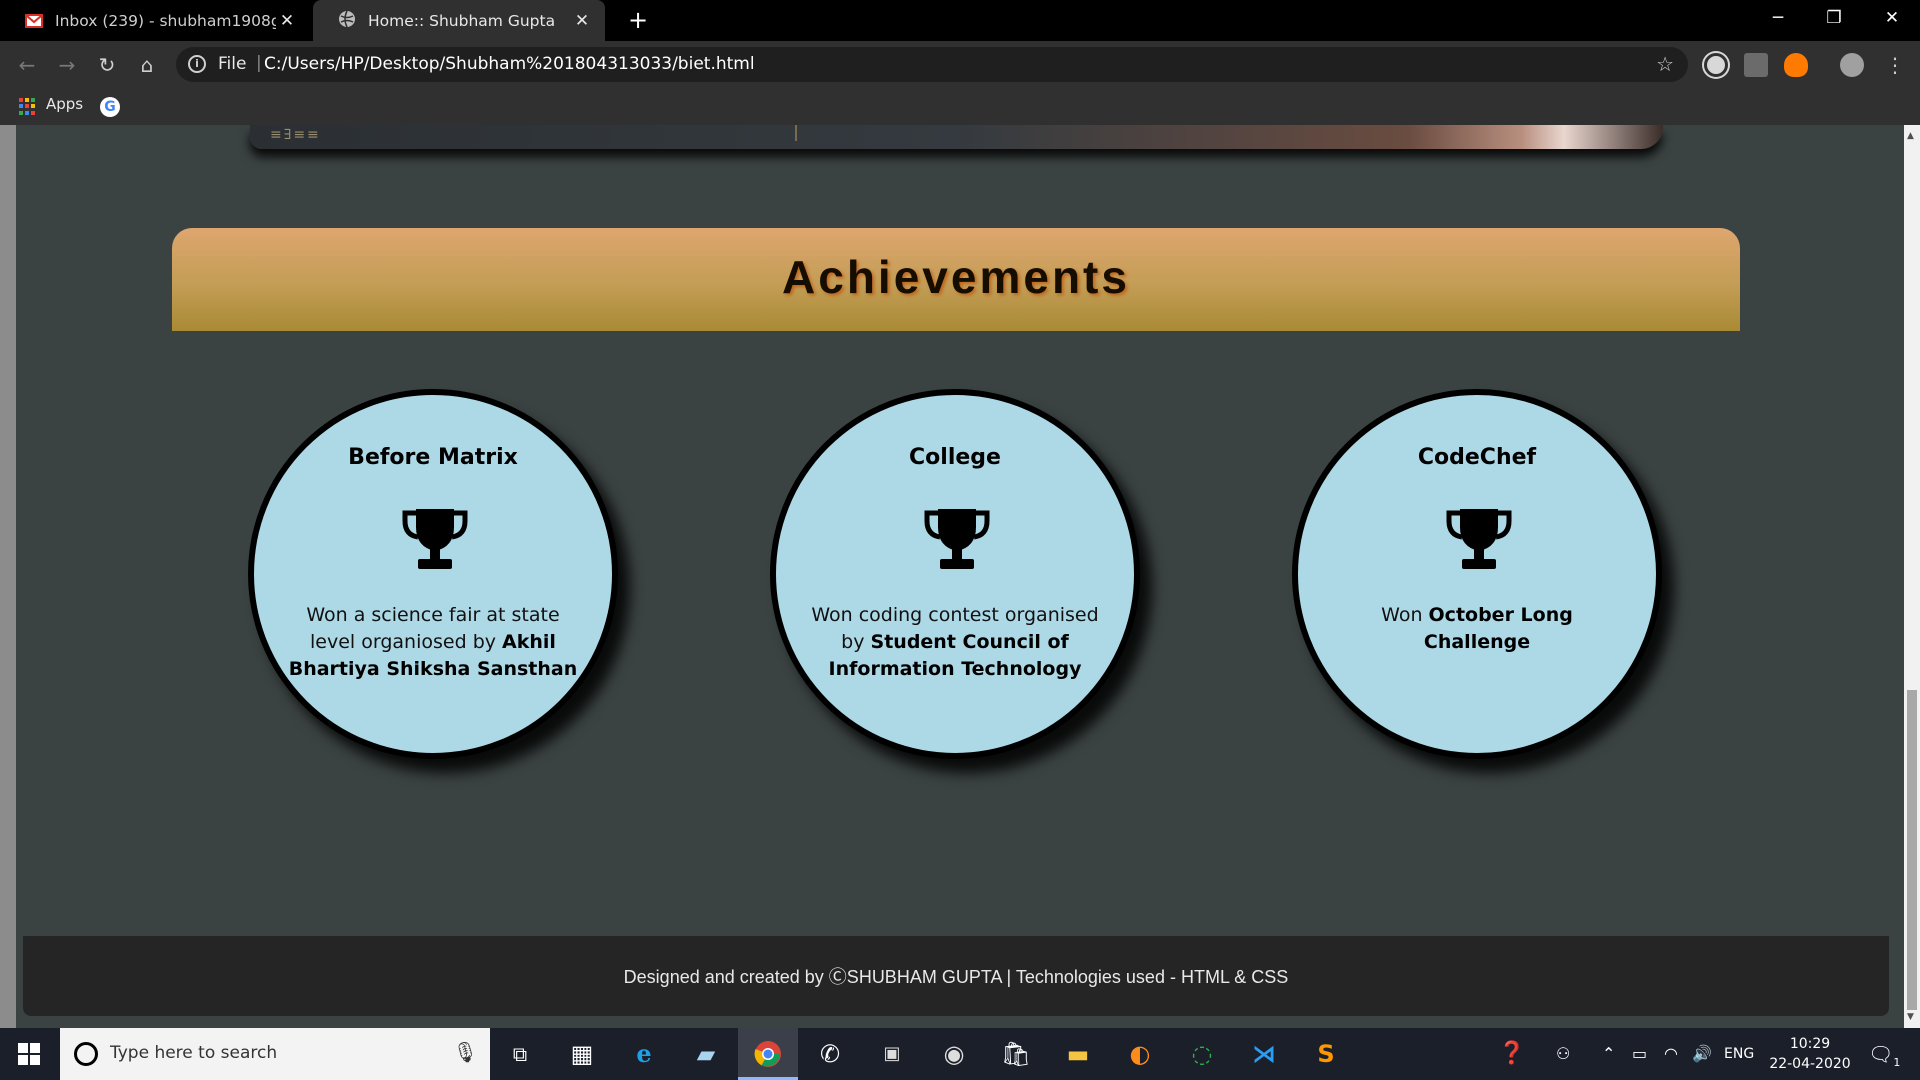  I want to click on profile-photo-bottom: ≡∃≡≡, so click(956, 137).